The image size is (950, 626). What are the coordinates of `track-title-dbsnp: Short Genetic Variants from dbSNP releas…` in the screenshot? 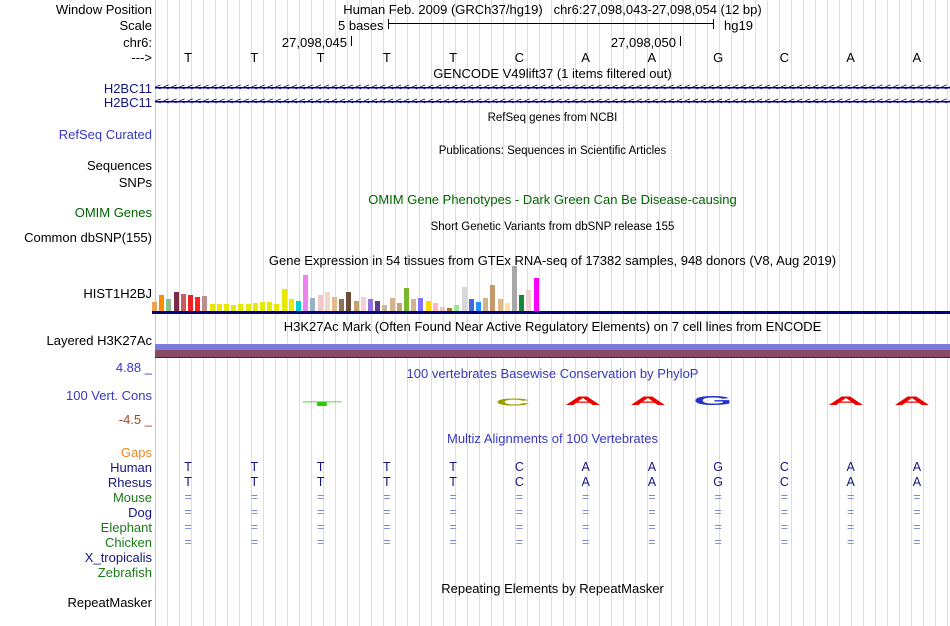 It's located at (552, 227).